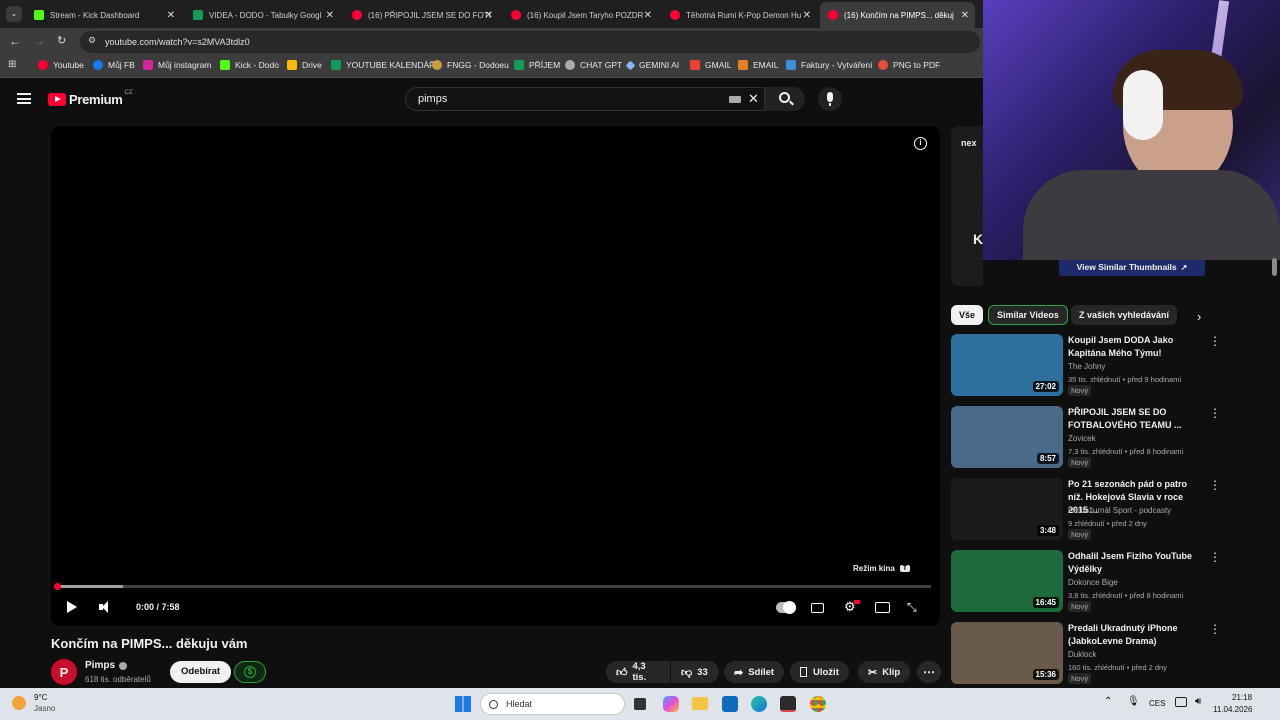  What do you see at coordinates (830, 99) in the screenshot?
I see `voice-search-button` at bounding box center [830, 99].